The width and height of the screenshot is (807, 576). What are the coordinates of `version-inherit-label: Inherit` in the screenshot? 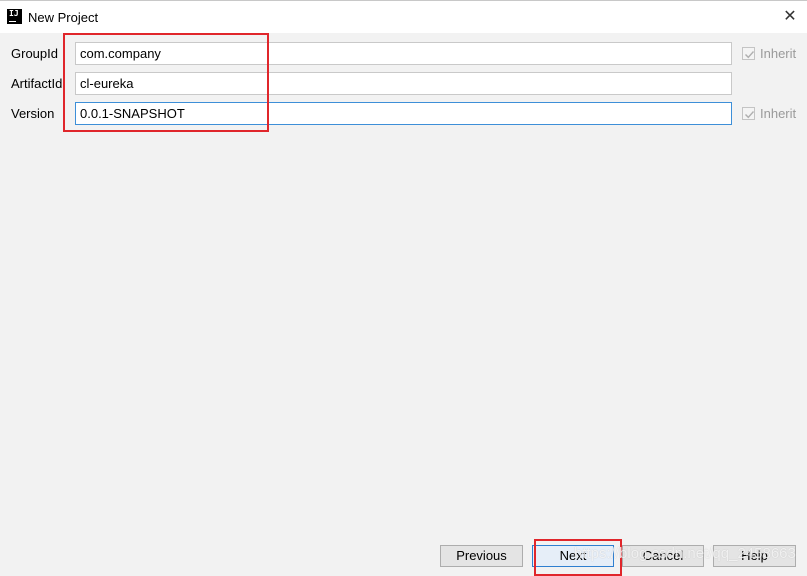 It's located at (778, 113).